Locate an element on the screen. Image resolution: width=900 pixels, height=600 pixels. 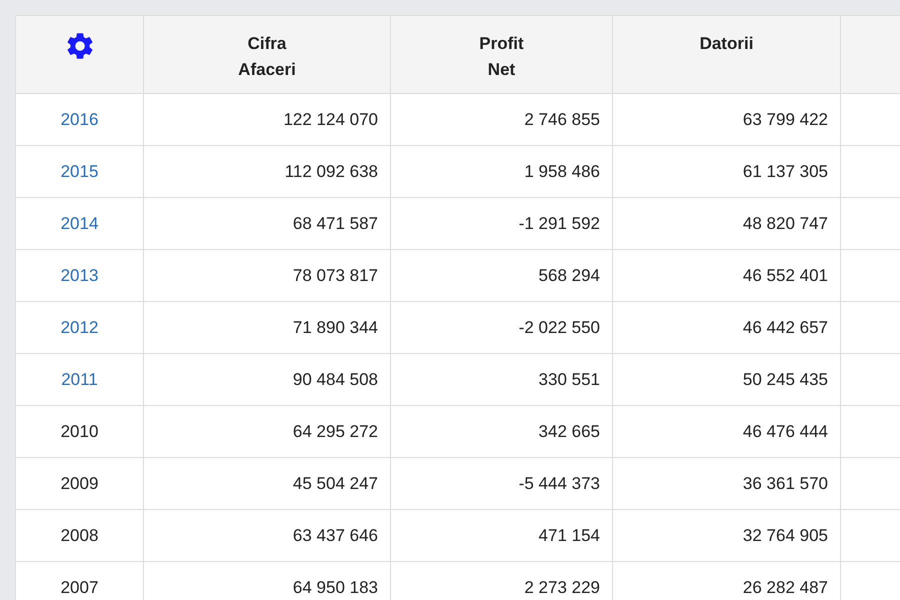
table-cell: -5 444 373 is located at coordinates (559, 483).